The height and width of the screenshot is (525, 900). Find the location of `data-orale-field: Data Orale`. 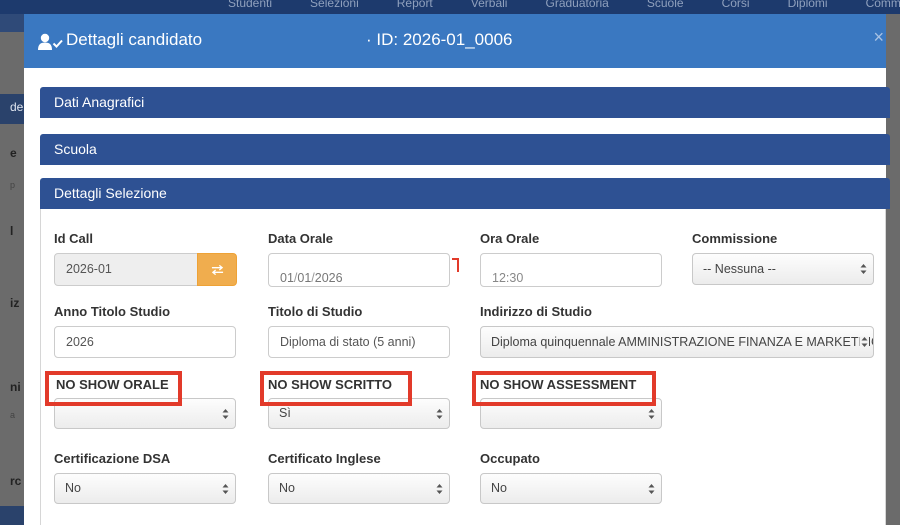

data-orale-field: Data Orale is located at coordinates (300, 239).